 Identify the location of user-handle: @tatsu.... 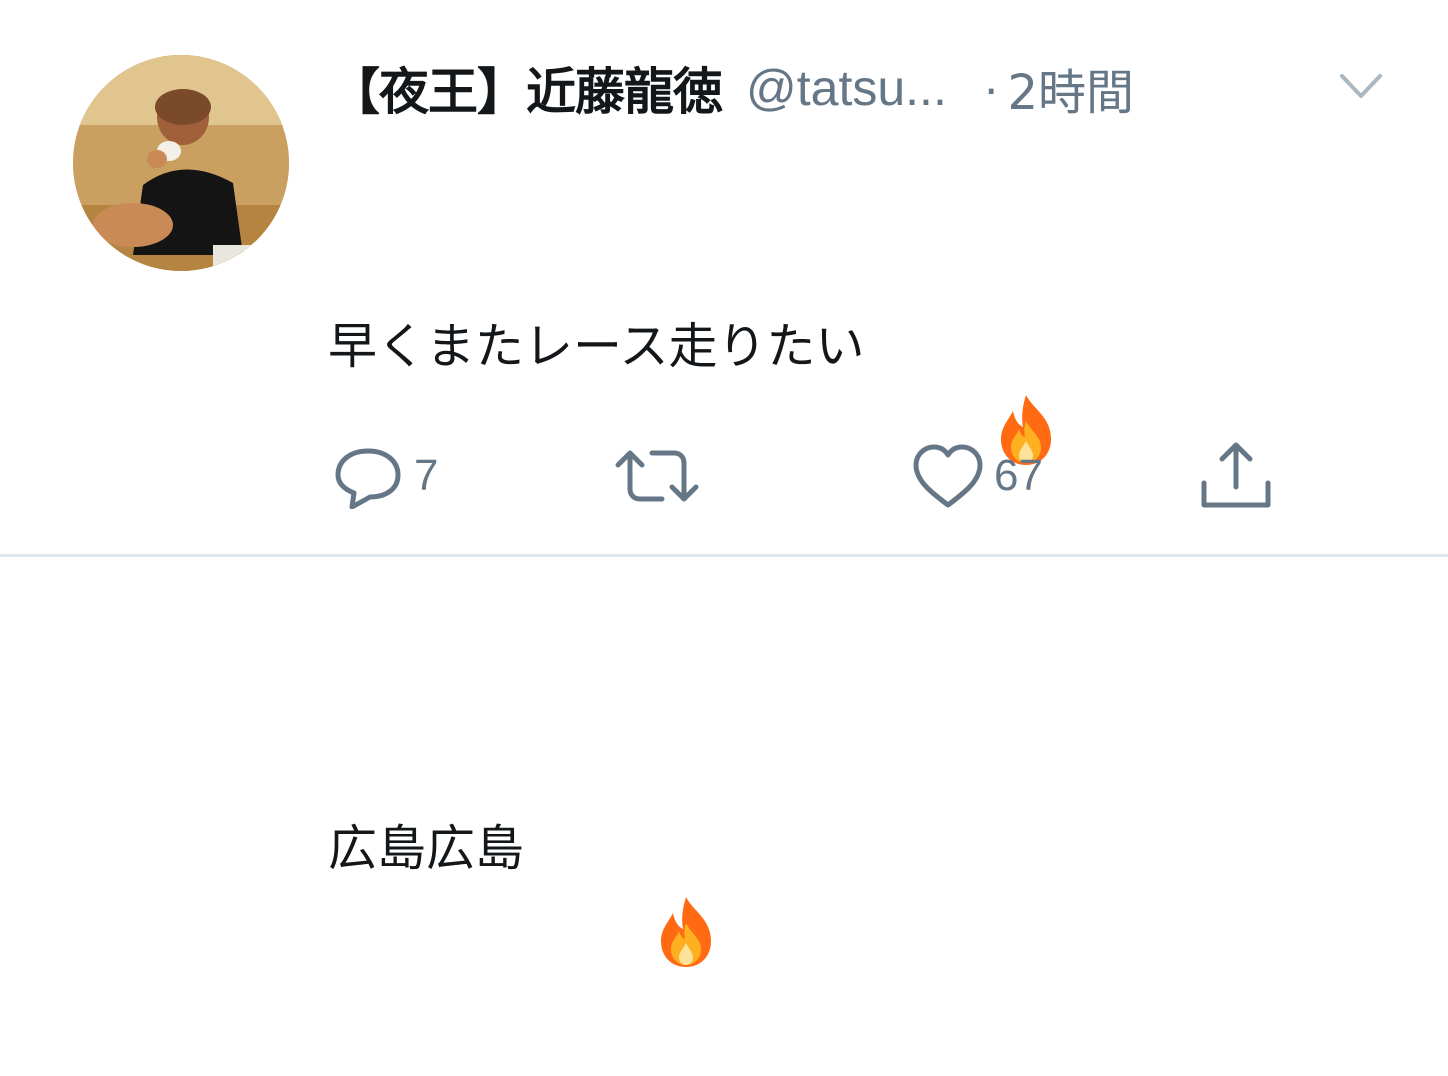
(846, 88).